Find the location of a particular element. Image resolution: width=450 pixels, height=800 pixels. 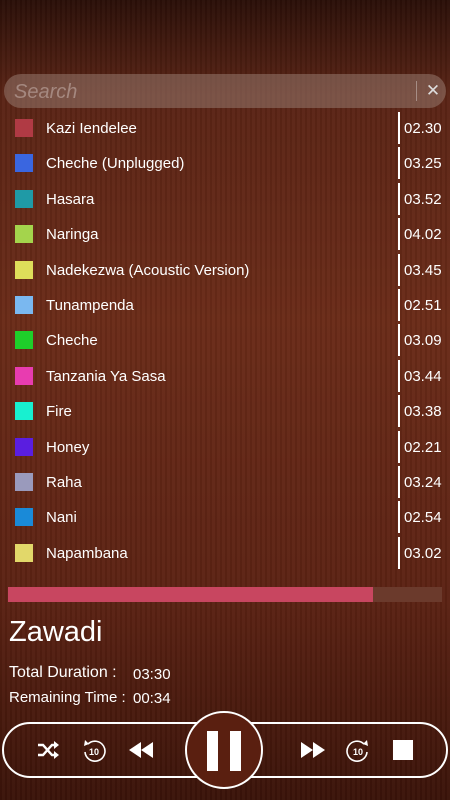

track-duration: 03.38 is located at coordinates (423, 412).